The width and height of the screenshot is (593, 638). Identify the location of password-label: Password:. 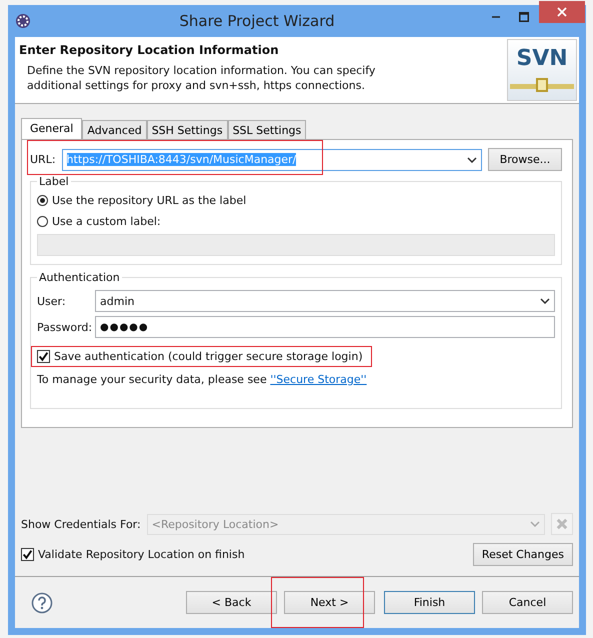
(65, 327).